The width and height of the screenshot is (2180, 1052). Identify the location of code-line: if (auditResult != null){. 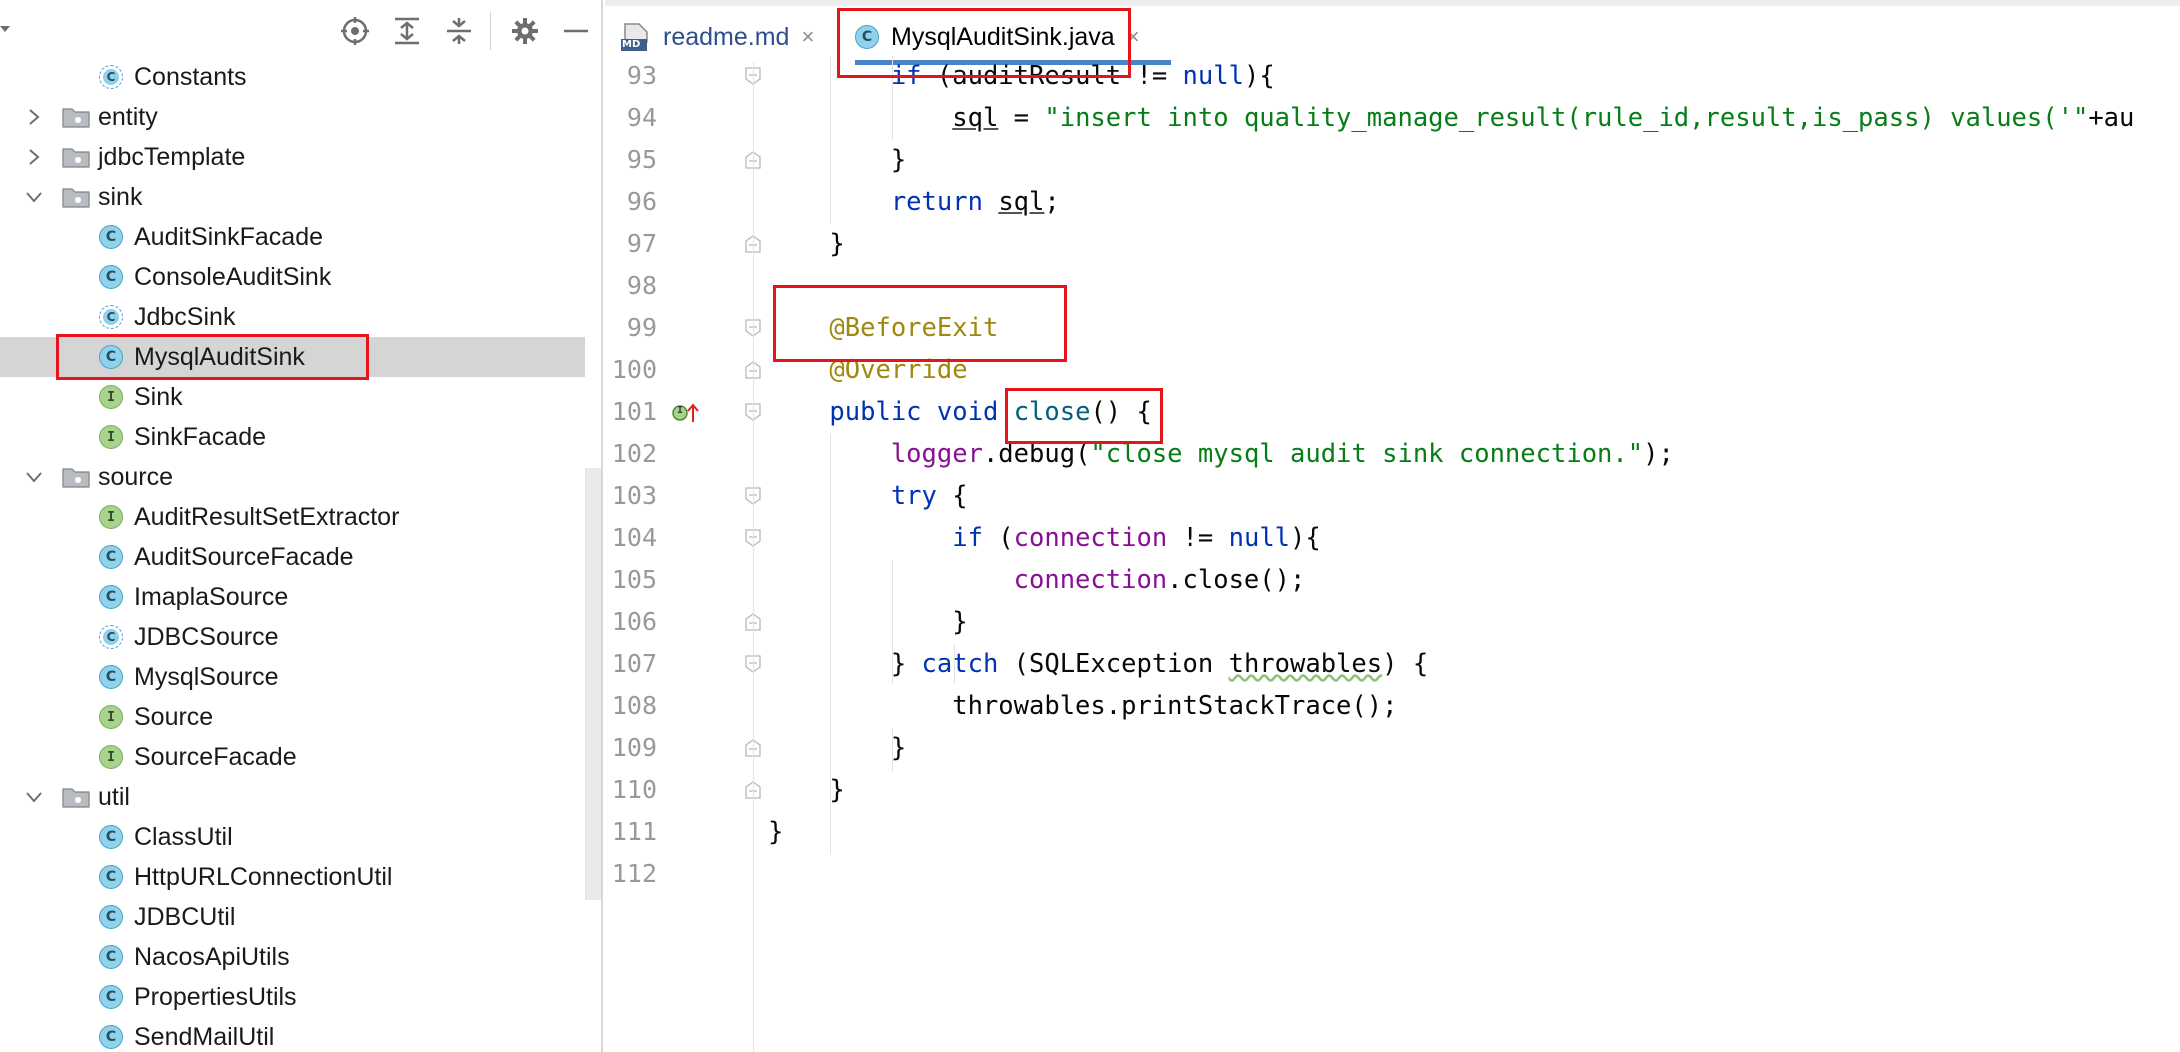
(1021, 76).